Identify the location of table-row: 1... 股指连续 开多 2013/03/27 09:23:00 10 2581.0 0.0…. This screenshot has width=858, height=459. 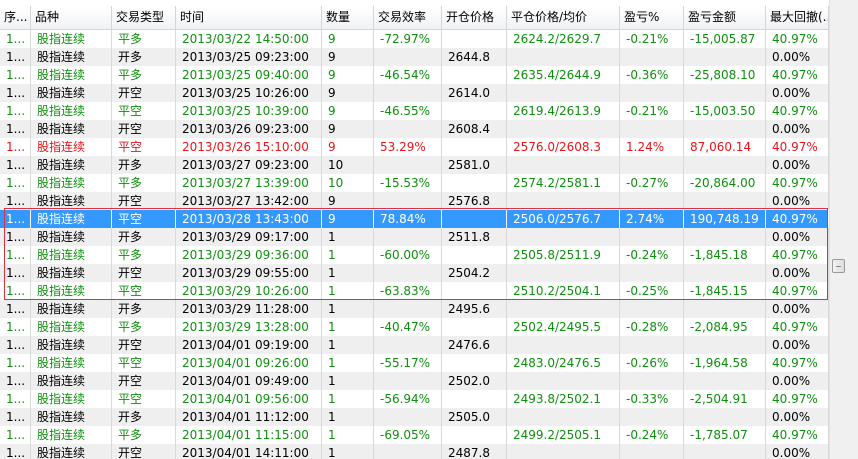
(414, 165).